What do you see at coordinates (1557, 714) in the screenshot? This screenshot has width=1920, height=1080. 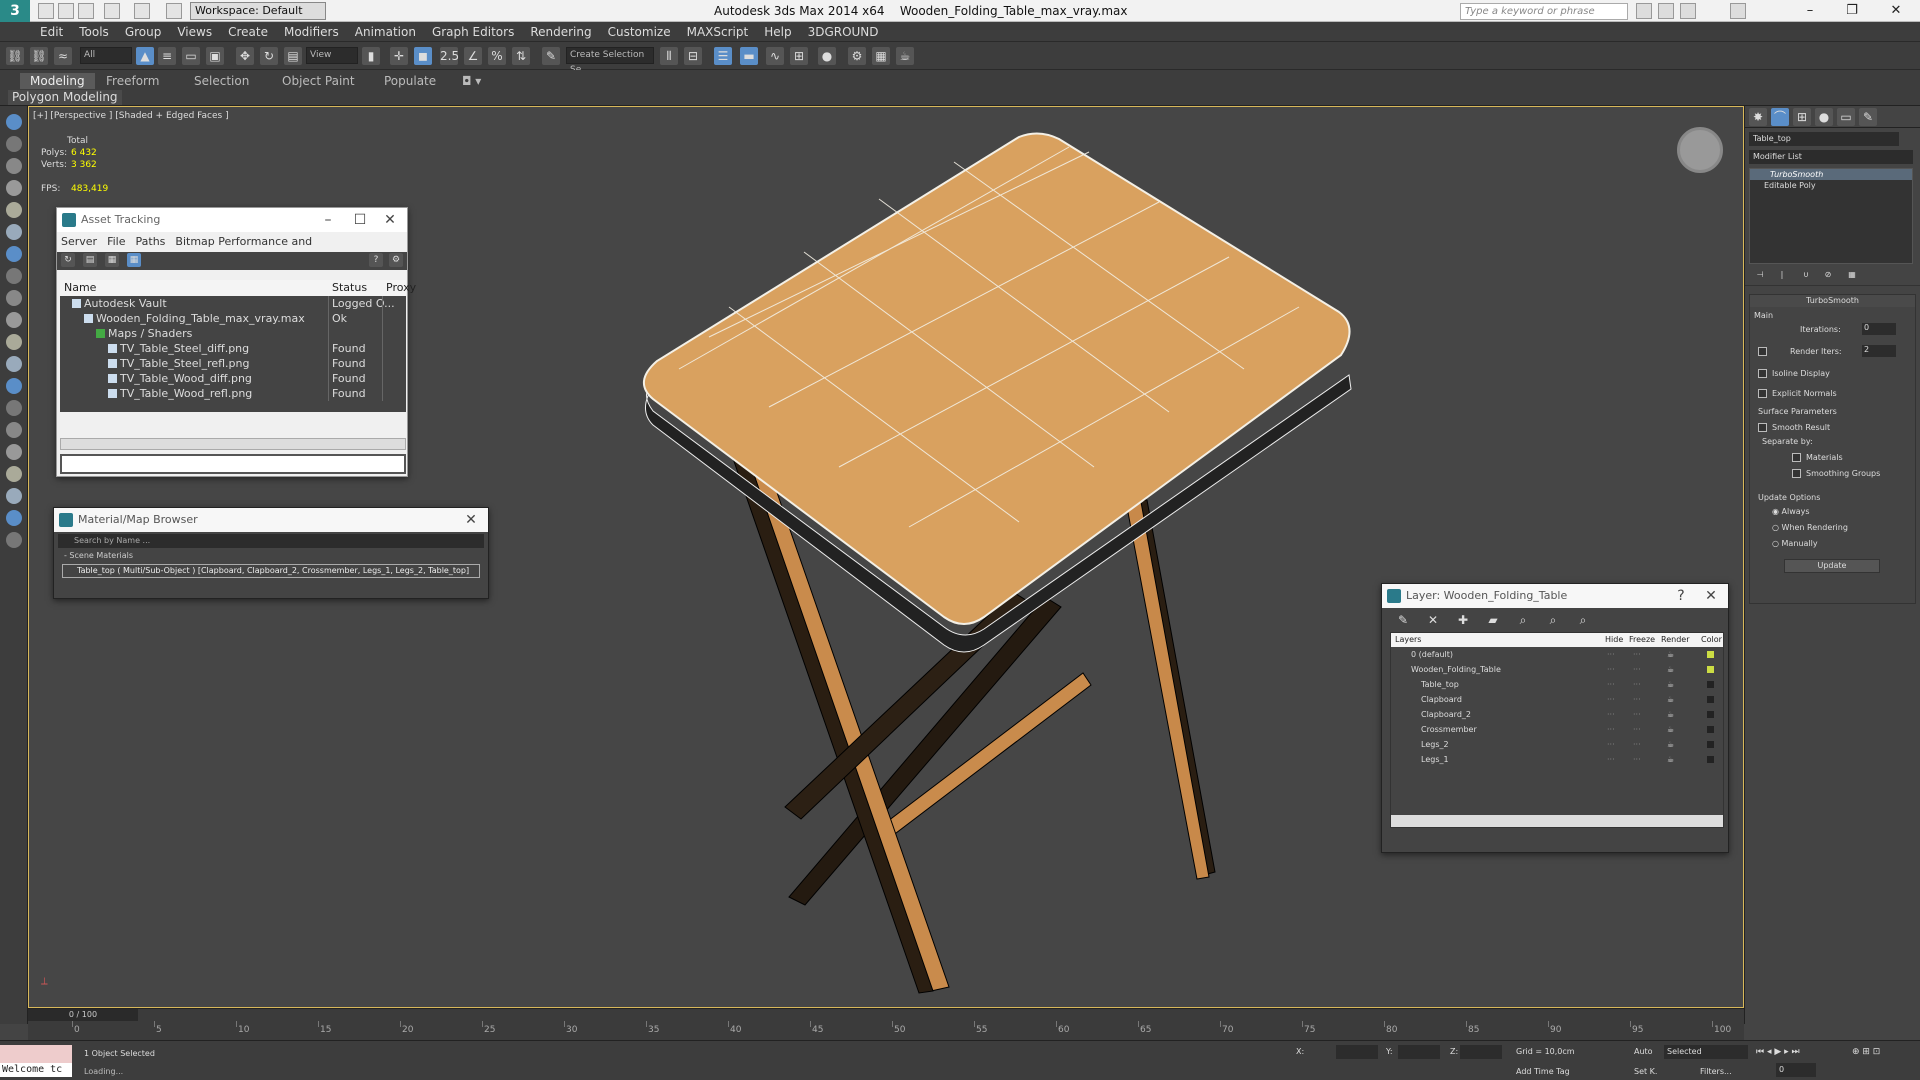 I see `layer-row: Clapboard_2 ··· ··· ☕` at bounding box center [1557, 714].